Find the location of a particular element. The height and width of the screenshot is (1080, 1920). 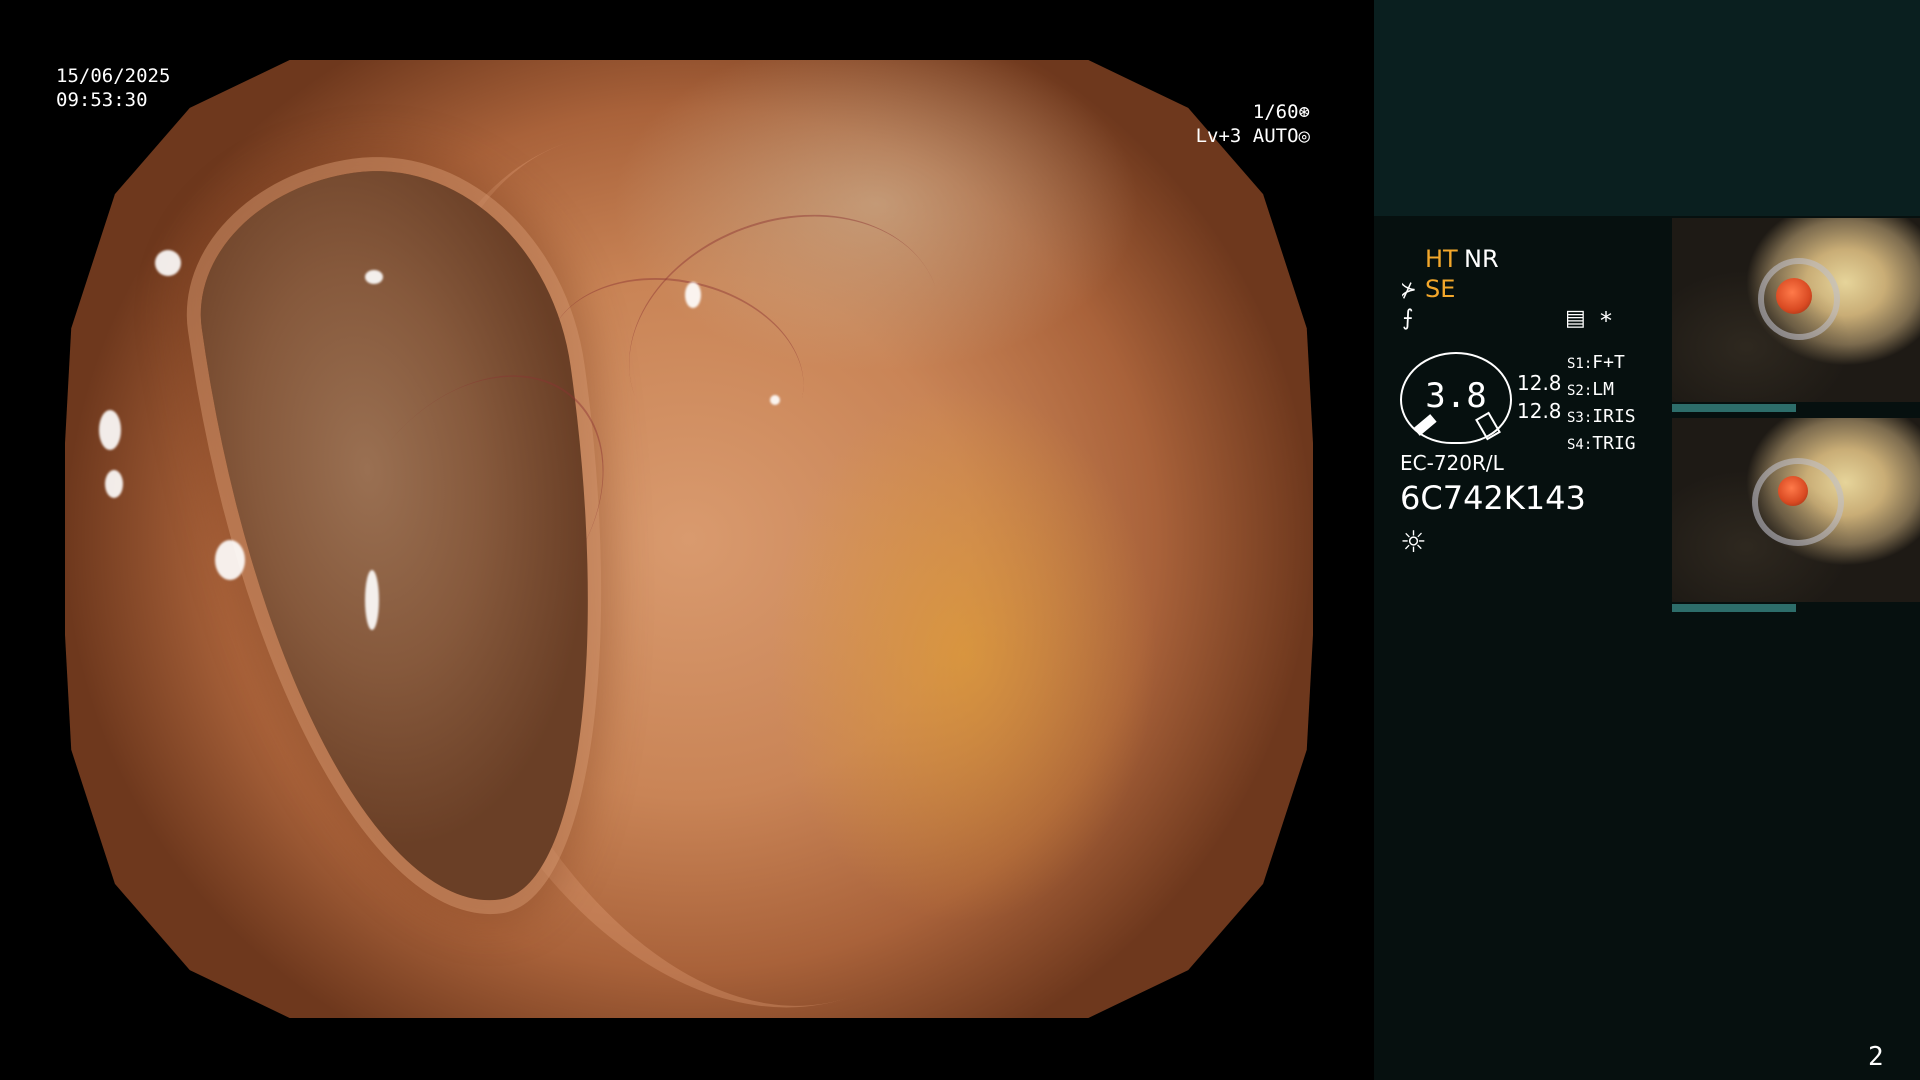

switch-item: S1:F+T is located at coordinates (1596, 362).